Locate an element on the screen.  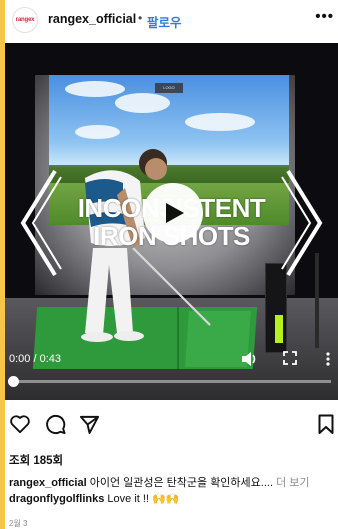
comment-text: Love it !! 🙌🙌 is located at coordinates (143, 499).